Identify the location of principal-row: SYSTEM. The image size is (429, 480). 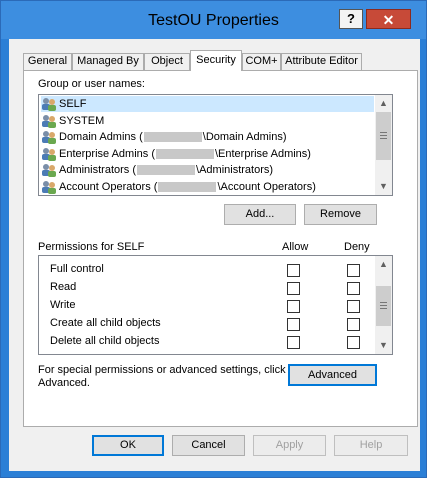
(207, 121).